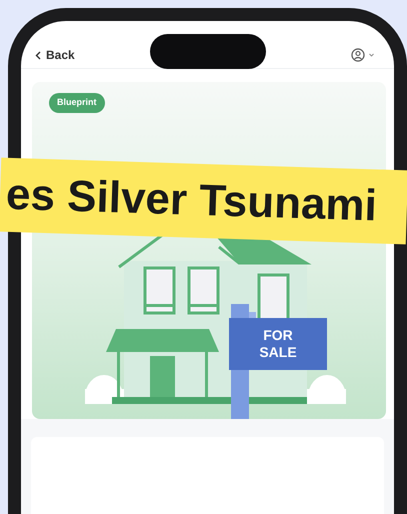  I want to click on back-button: Back, so click(55, 55).